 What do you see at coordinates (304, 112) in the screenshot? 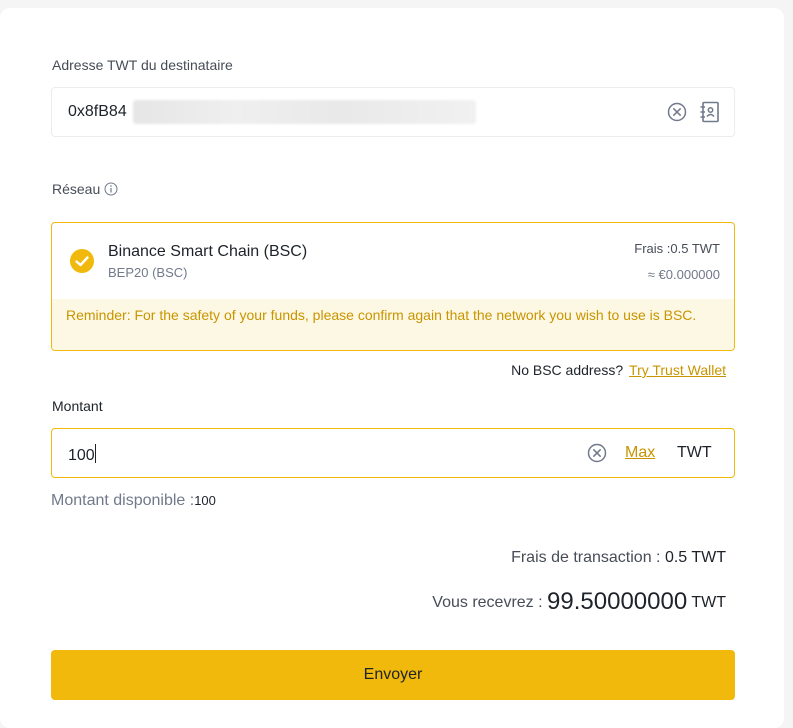
I see `redacted-address-blur` at bounding box center [304, 112].